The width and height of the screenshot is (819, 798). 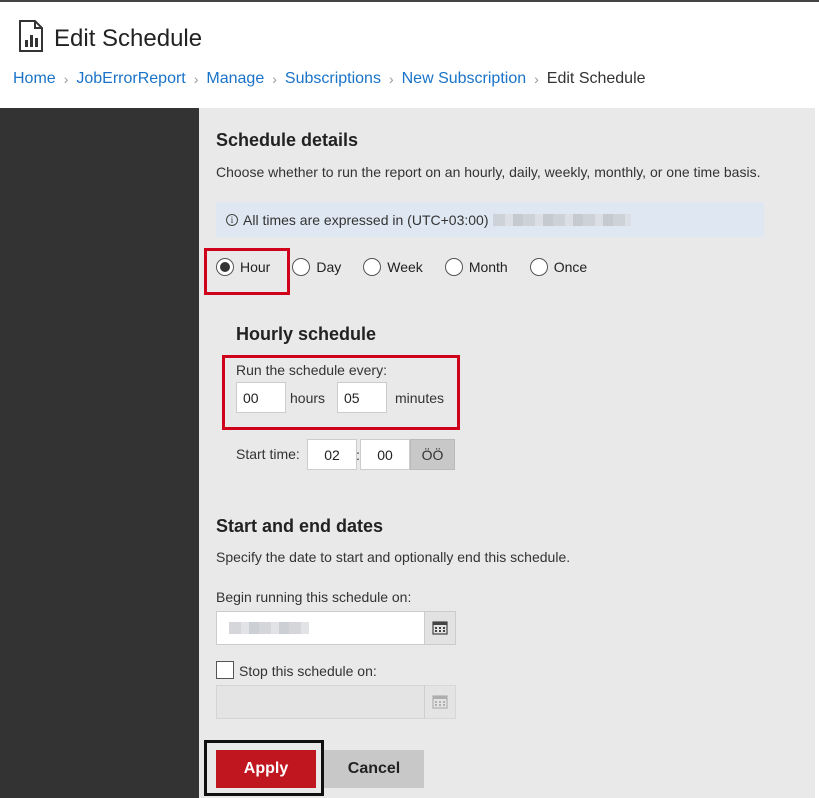 I want to click on start-minute-input: 00, so click(x=385, y=454).